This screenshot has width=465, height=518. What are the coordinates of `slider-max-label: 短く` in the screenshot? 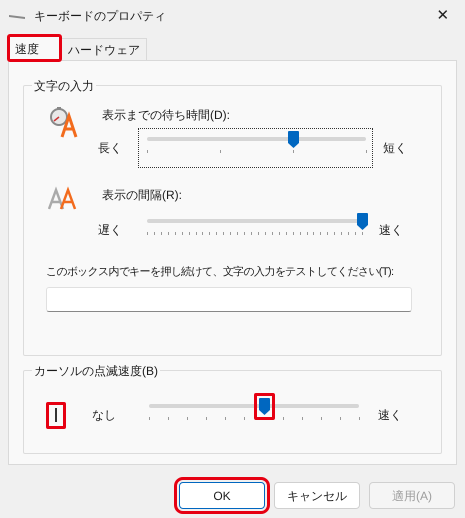 It's located at (395, 148).